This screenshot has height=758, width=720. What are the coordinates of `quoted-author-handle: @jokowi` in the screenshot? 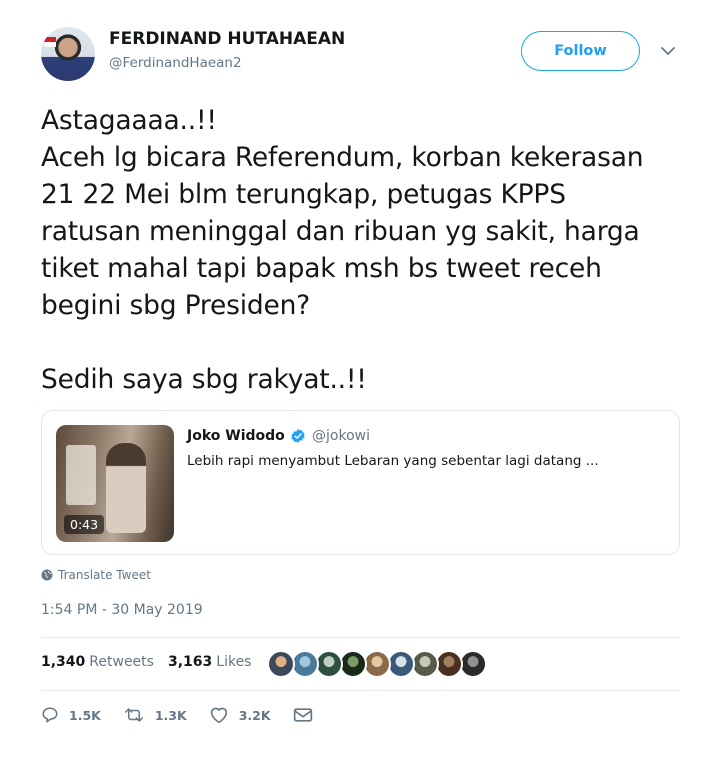 It's located at (341, 436).